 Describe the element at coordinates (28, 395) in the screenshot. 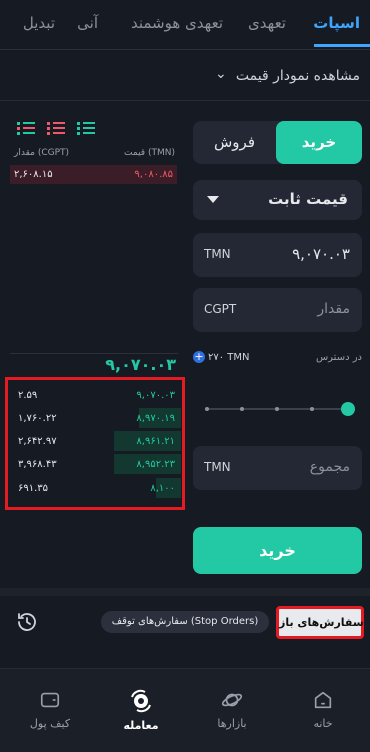

I see `bid-amount: ۲.۵۹` at that location.